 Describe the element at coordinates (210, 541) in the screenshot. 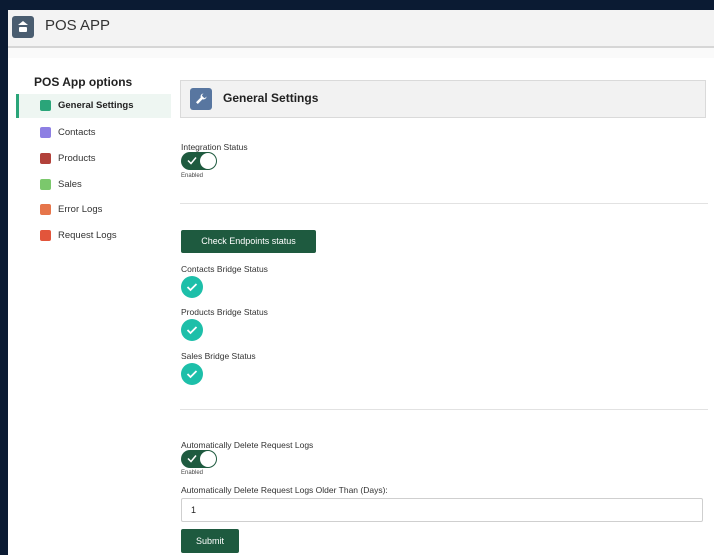

I see `submit-button: Submit` at that location.